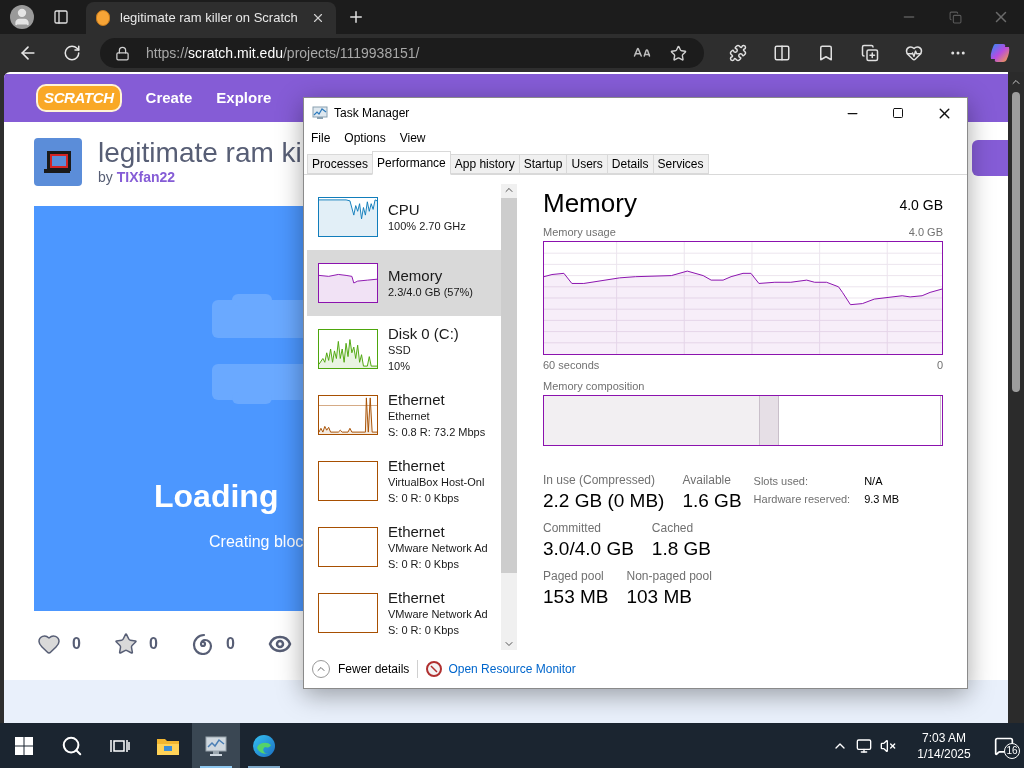 The height and width of the screenshot is (768, 1024). Describe the element at coordinates (576, 596) in the screenshot. I see `stat-value: 153 MB` at that location.